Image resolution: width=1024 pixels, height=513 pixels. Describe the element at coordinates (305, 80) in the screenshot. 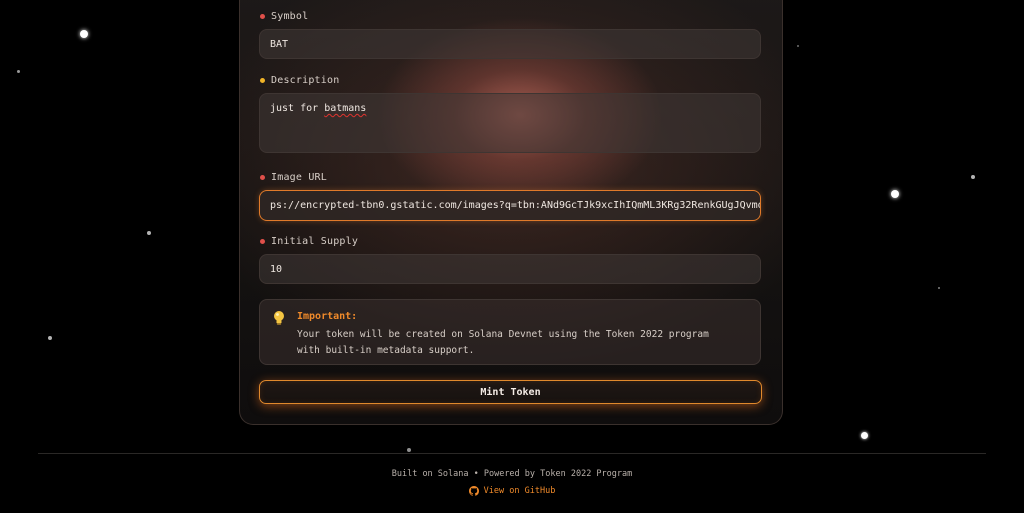

I see `description-label-text: Description` at that location.